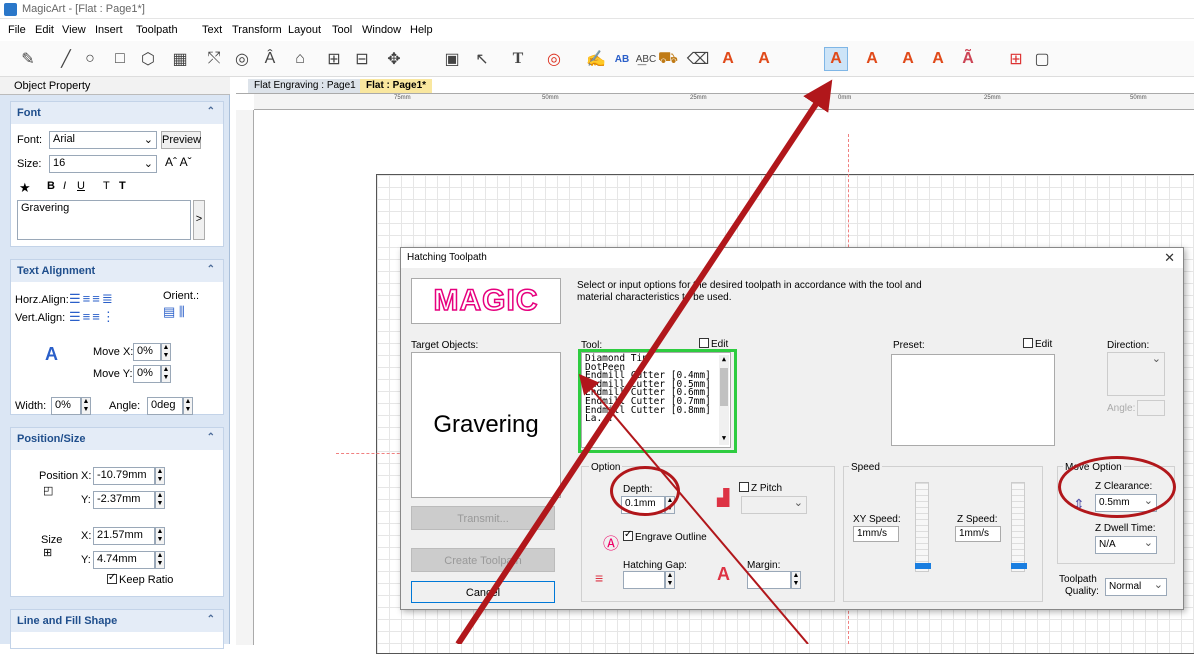 The width and height of the screenshot is (1194, 654). What do you see at coordinates (396, 86) in the screenshot?
I see `tab-flat-page1: Flat : Page1*` at bounding box center [396, 86].